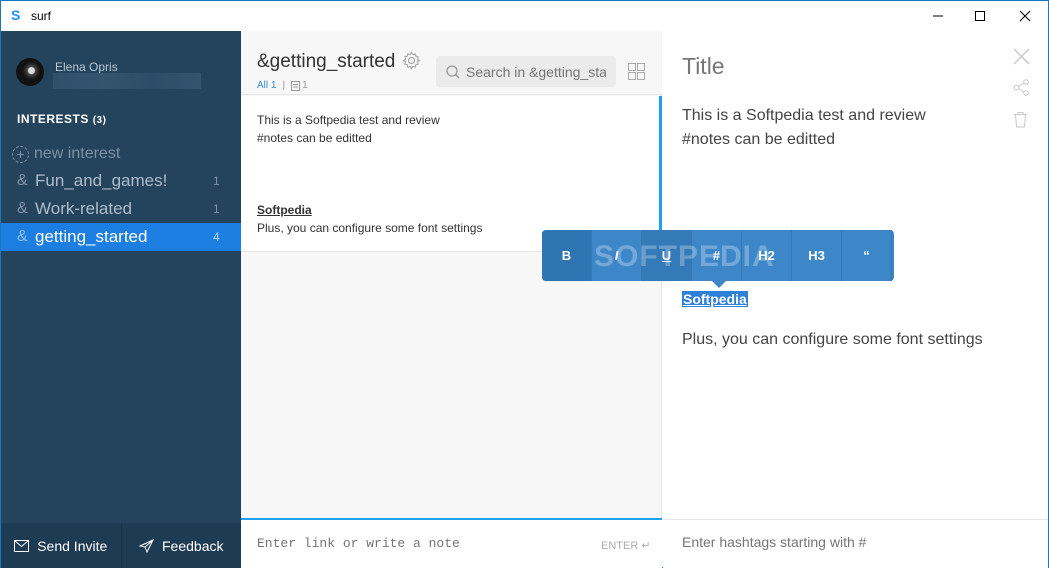 The image size is (1049, 568). What do you see at coordinates (16, 15) in the screenshot?
I see `app-logo-icon: S` at bounding box center [16, 15].